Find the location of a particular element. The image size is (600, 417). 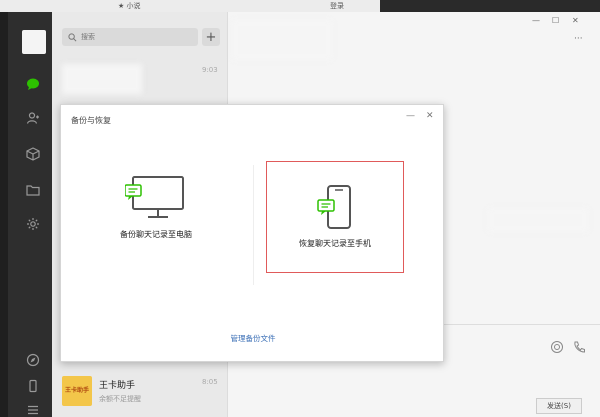

contact-subtitle: 余额不足提醒 is located at coordinates (120, 399).